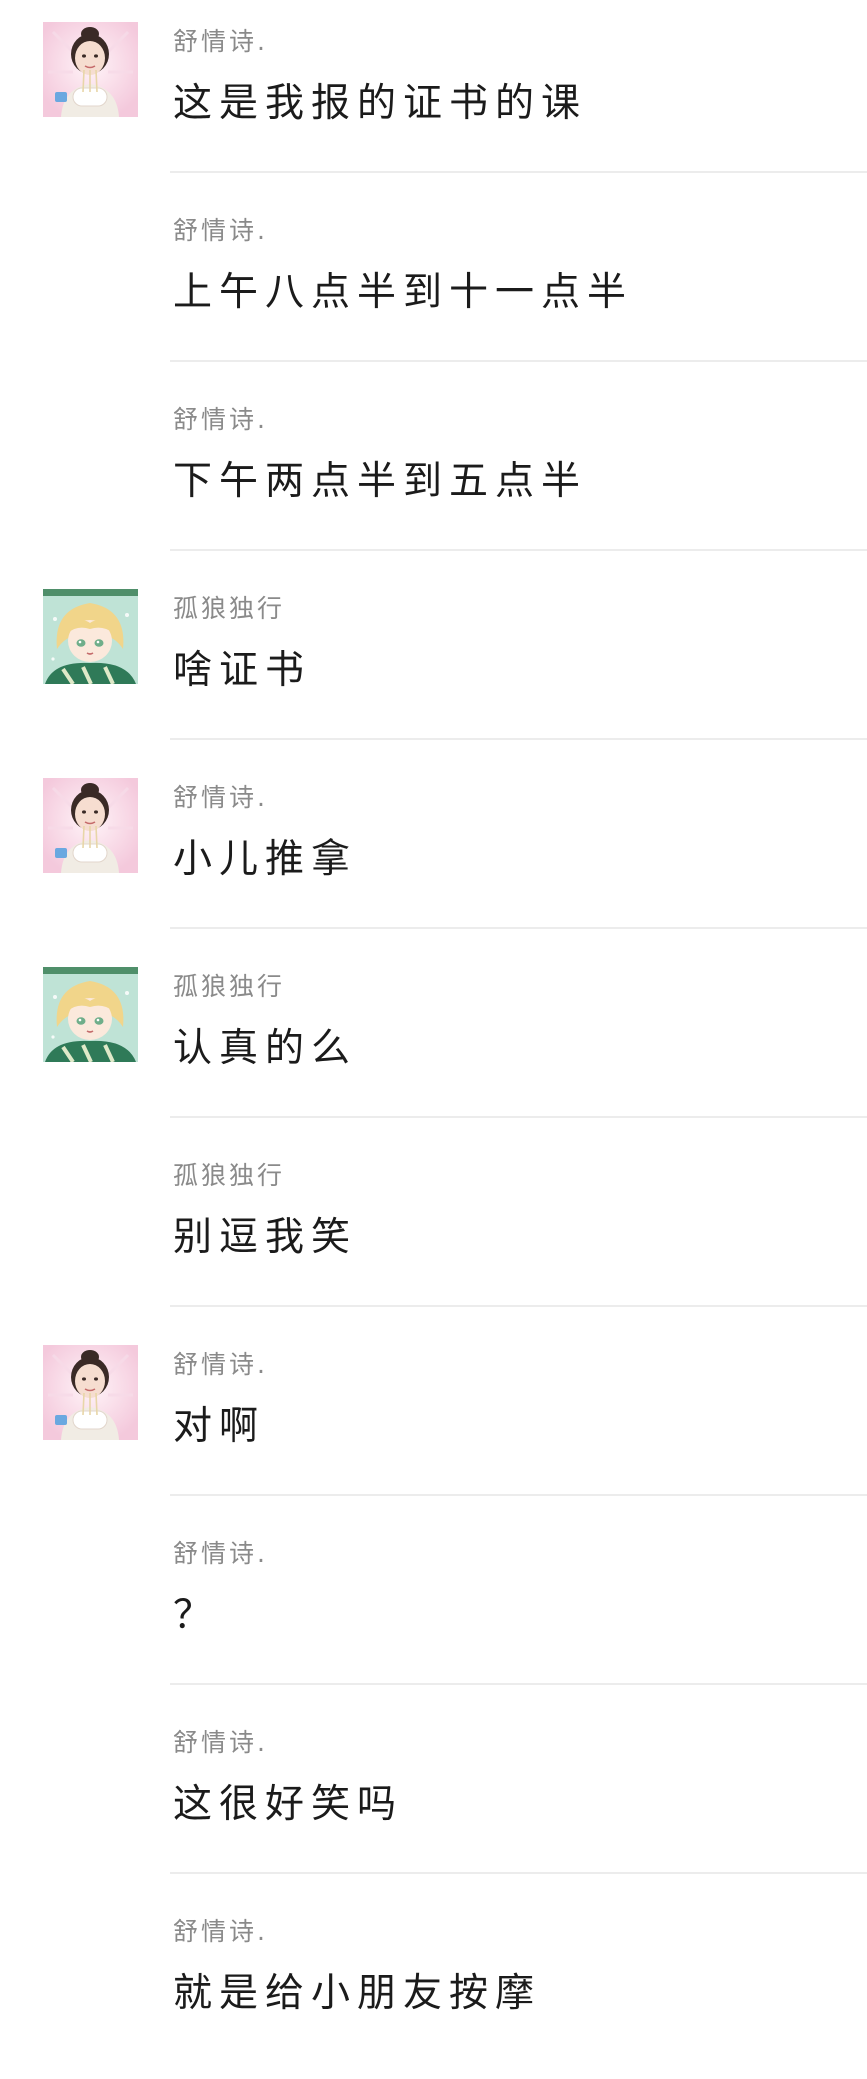 The height and width of the screenshot is (2079, 867). I want to click on message-text: ？, so click(196, 1615).